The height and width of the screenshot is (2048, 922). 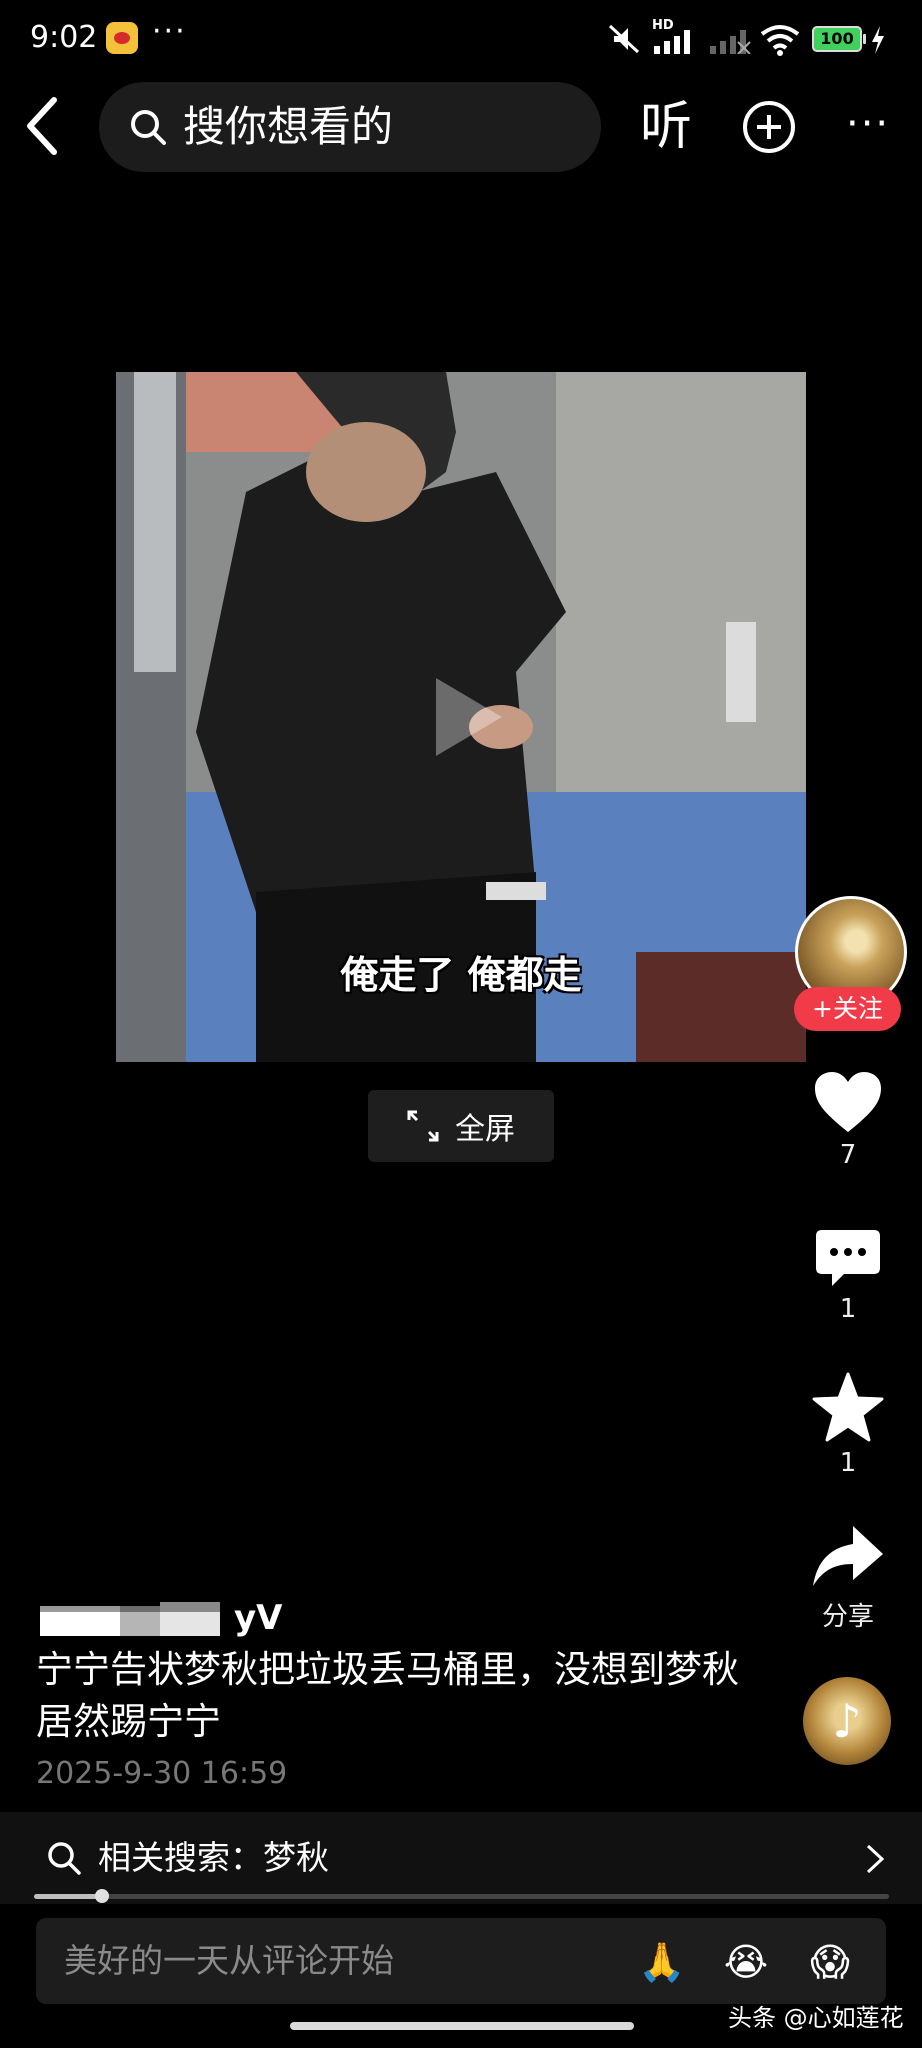 I want to click on status-time: 9:02, so click(x=64, y=37).